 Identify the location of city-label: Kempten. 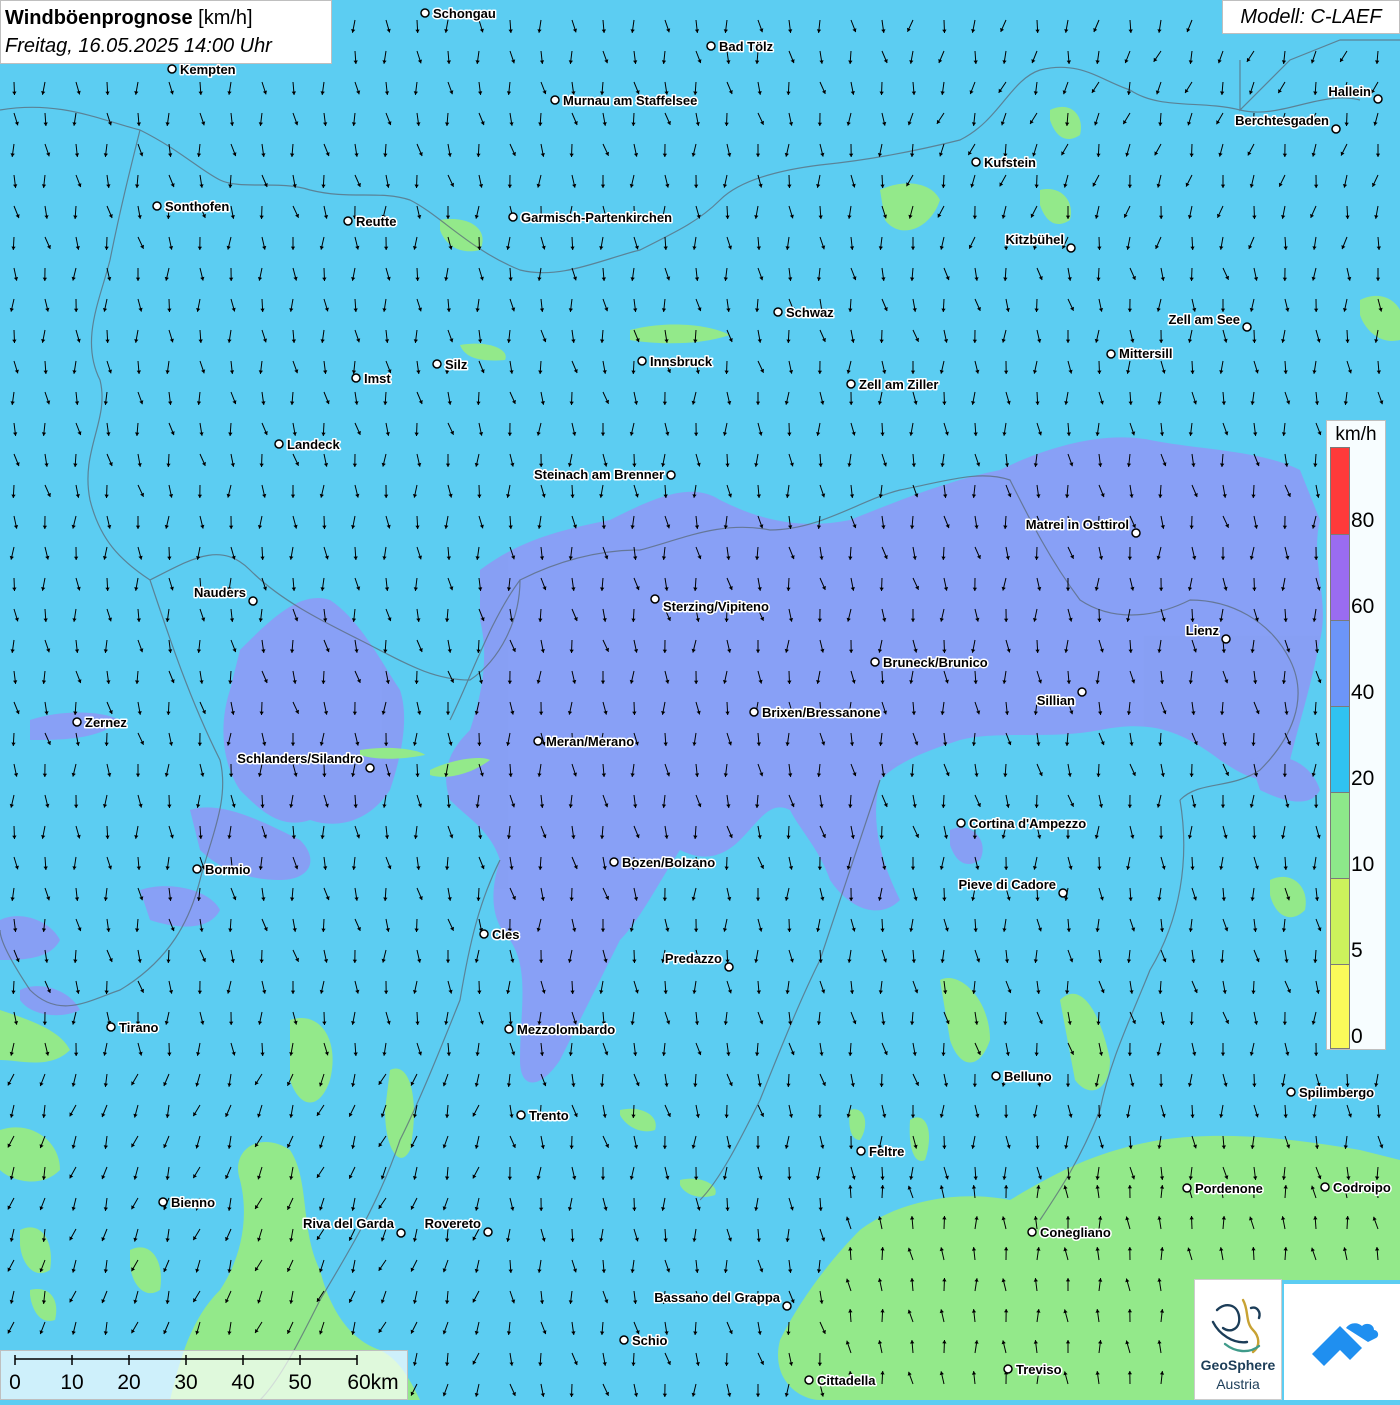
(208, 69).